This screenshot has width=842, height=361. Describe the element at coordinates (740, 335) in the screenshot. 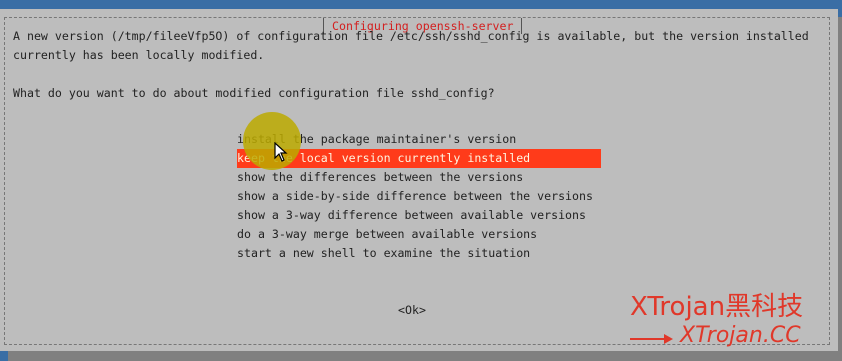

I see `watermark-line-2: XTrojan.CC` at that location.